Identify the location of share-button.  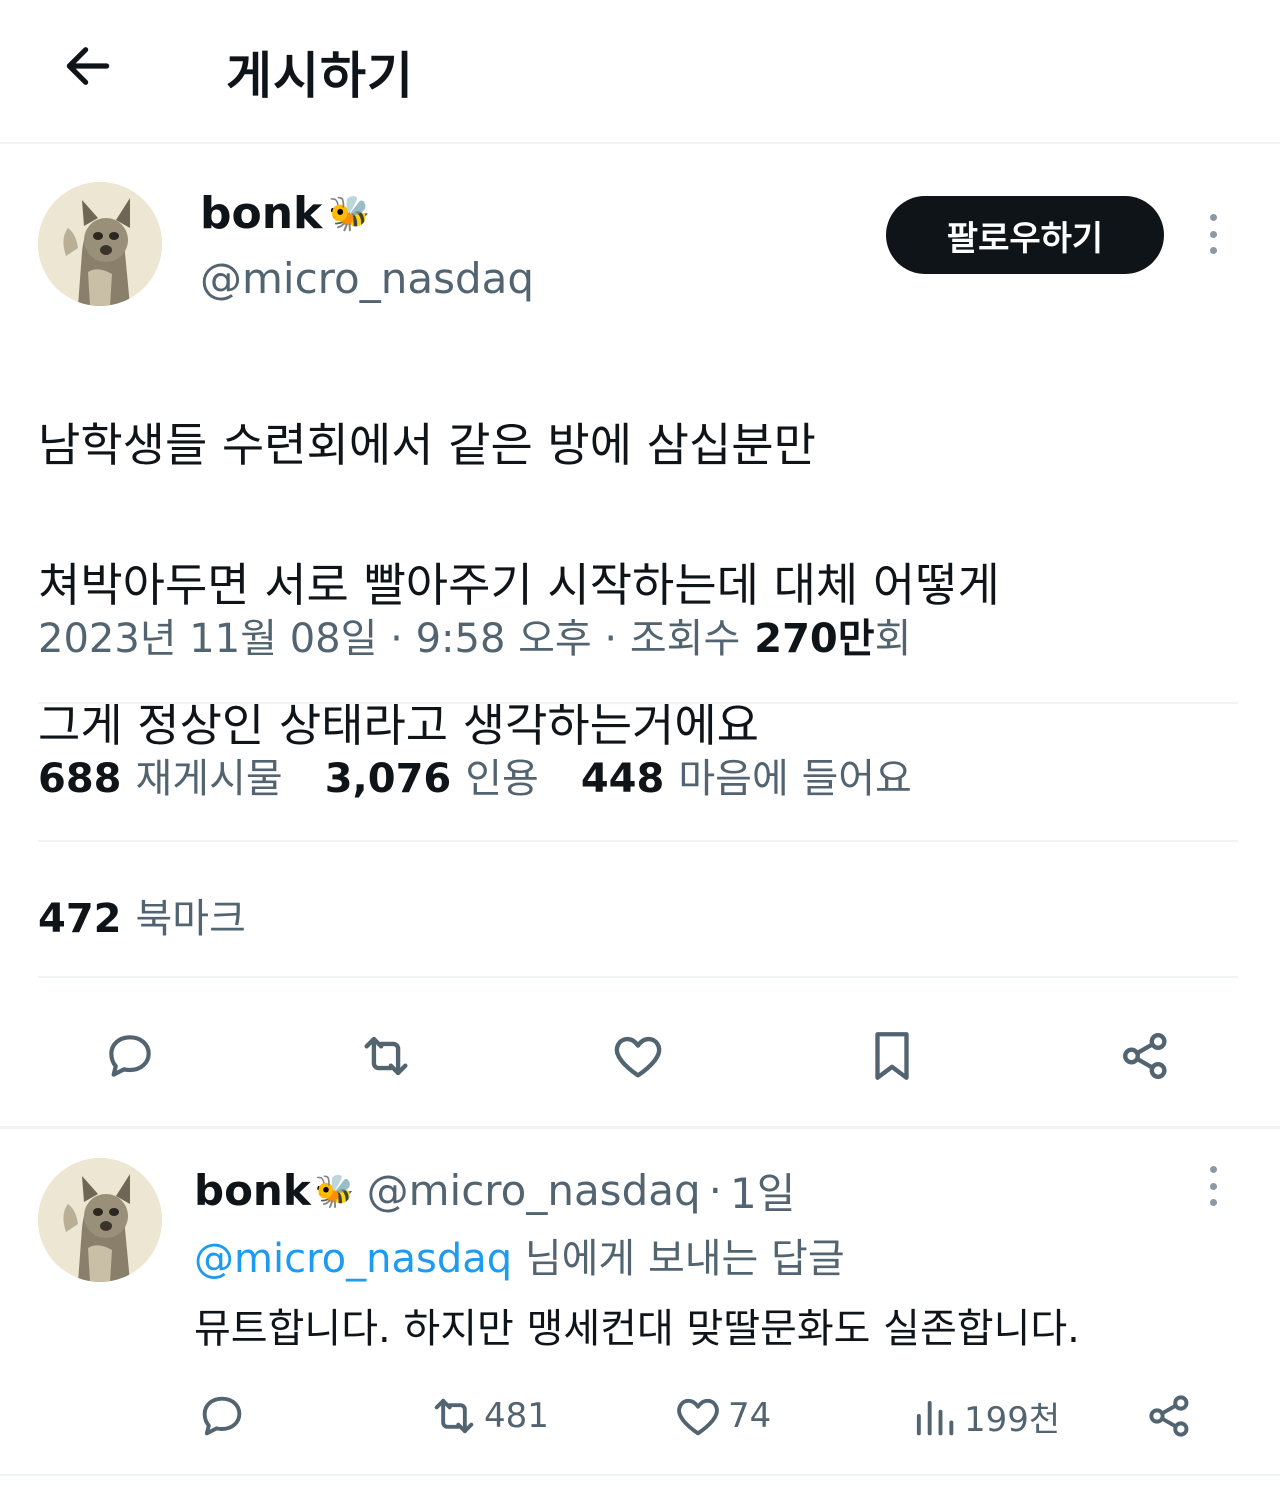
(1146, 1056).